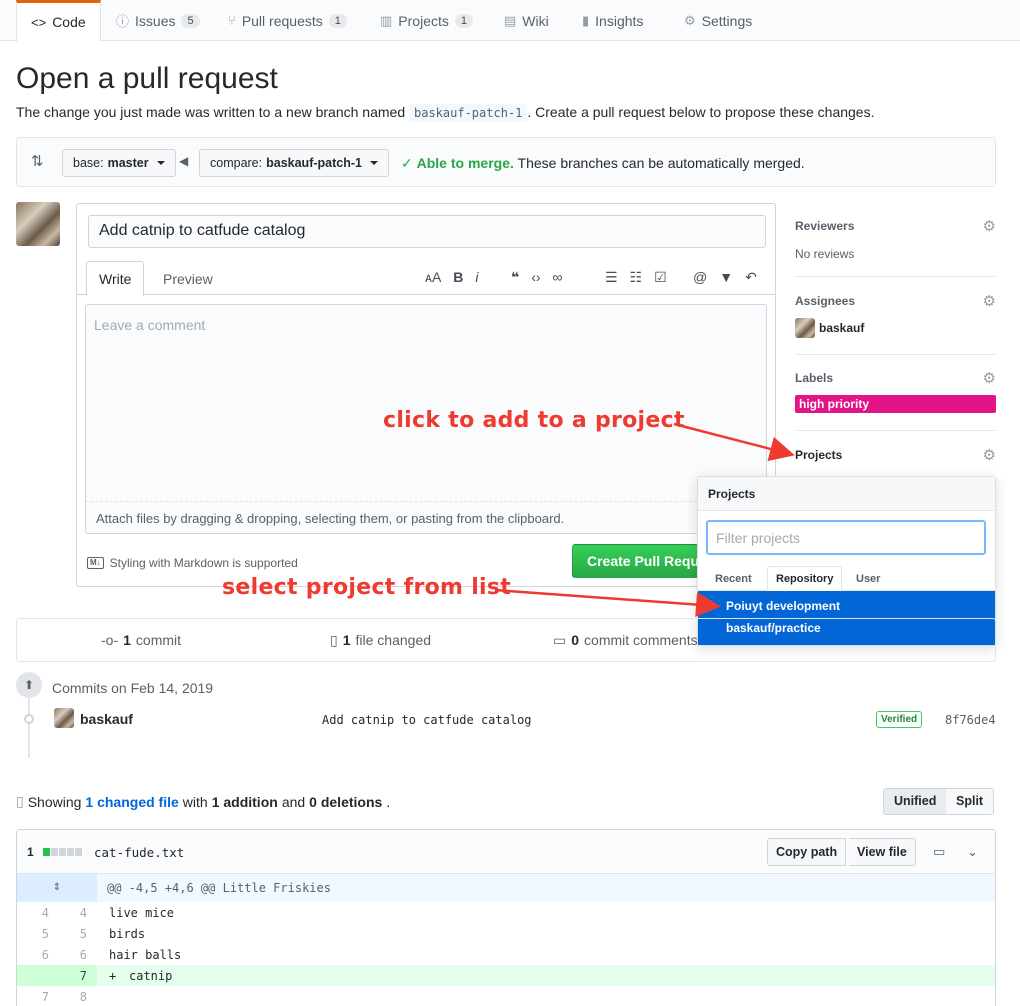  Describe the element at coordinates (115, 278) in the screenshot. I see `tab-write: Write` at that location.